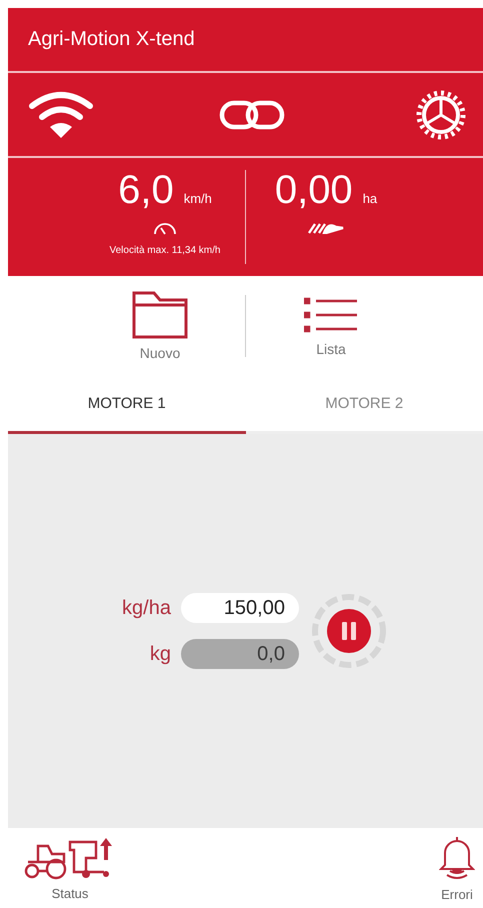  I want to click on nav-button: Errori, so click(457, 868).